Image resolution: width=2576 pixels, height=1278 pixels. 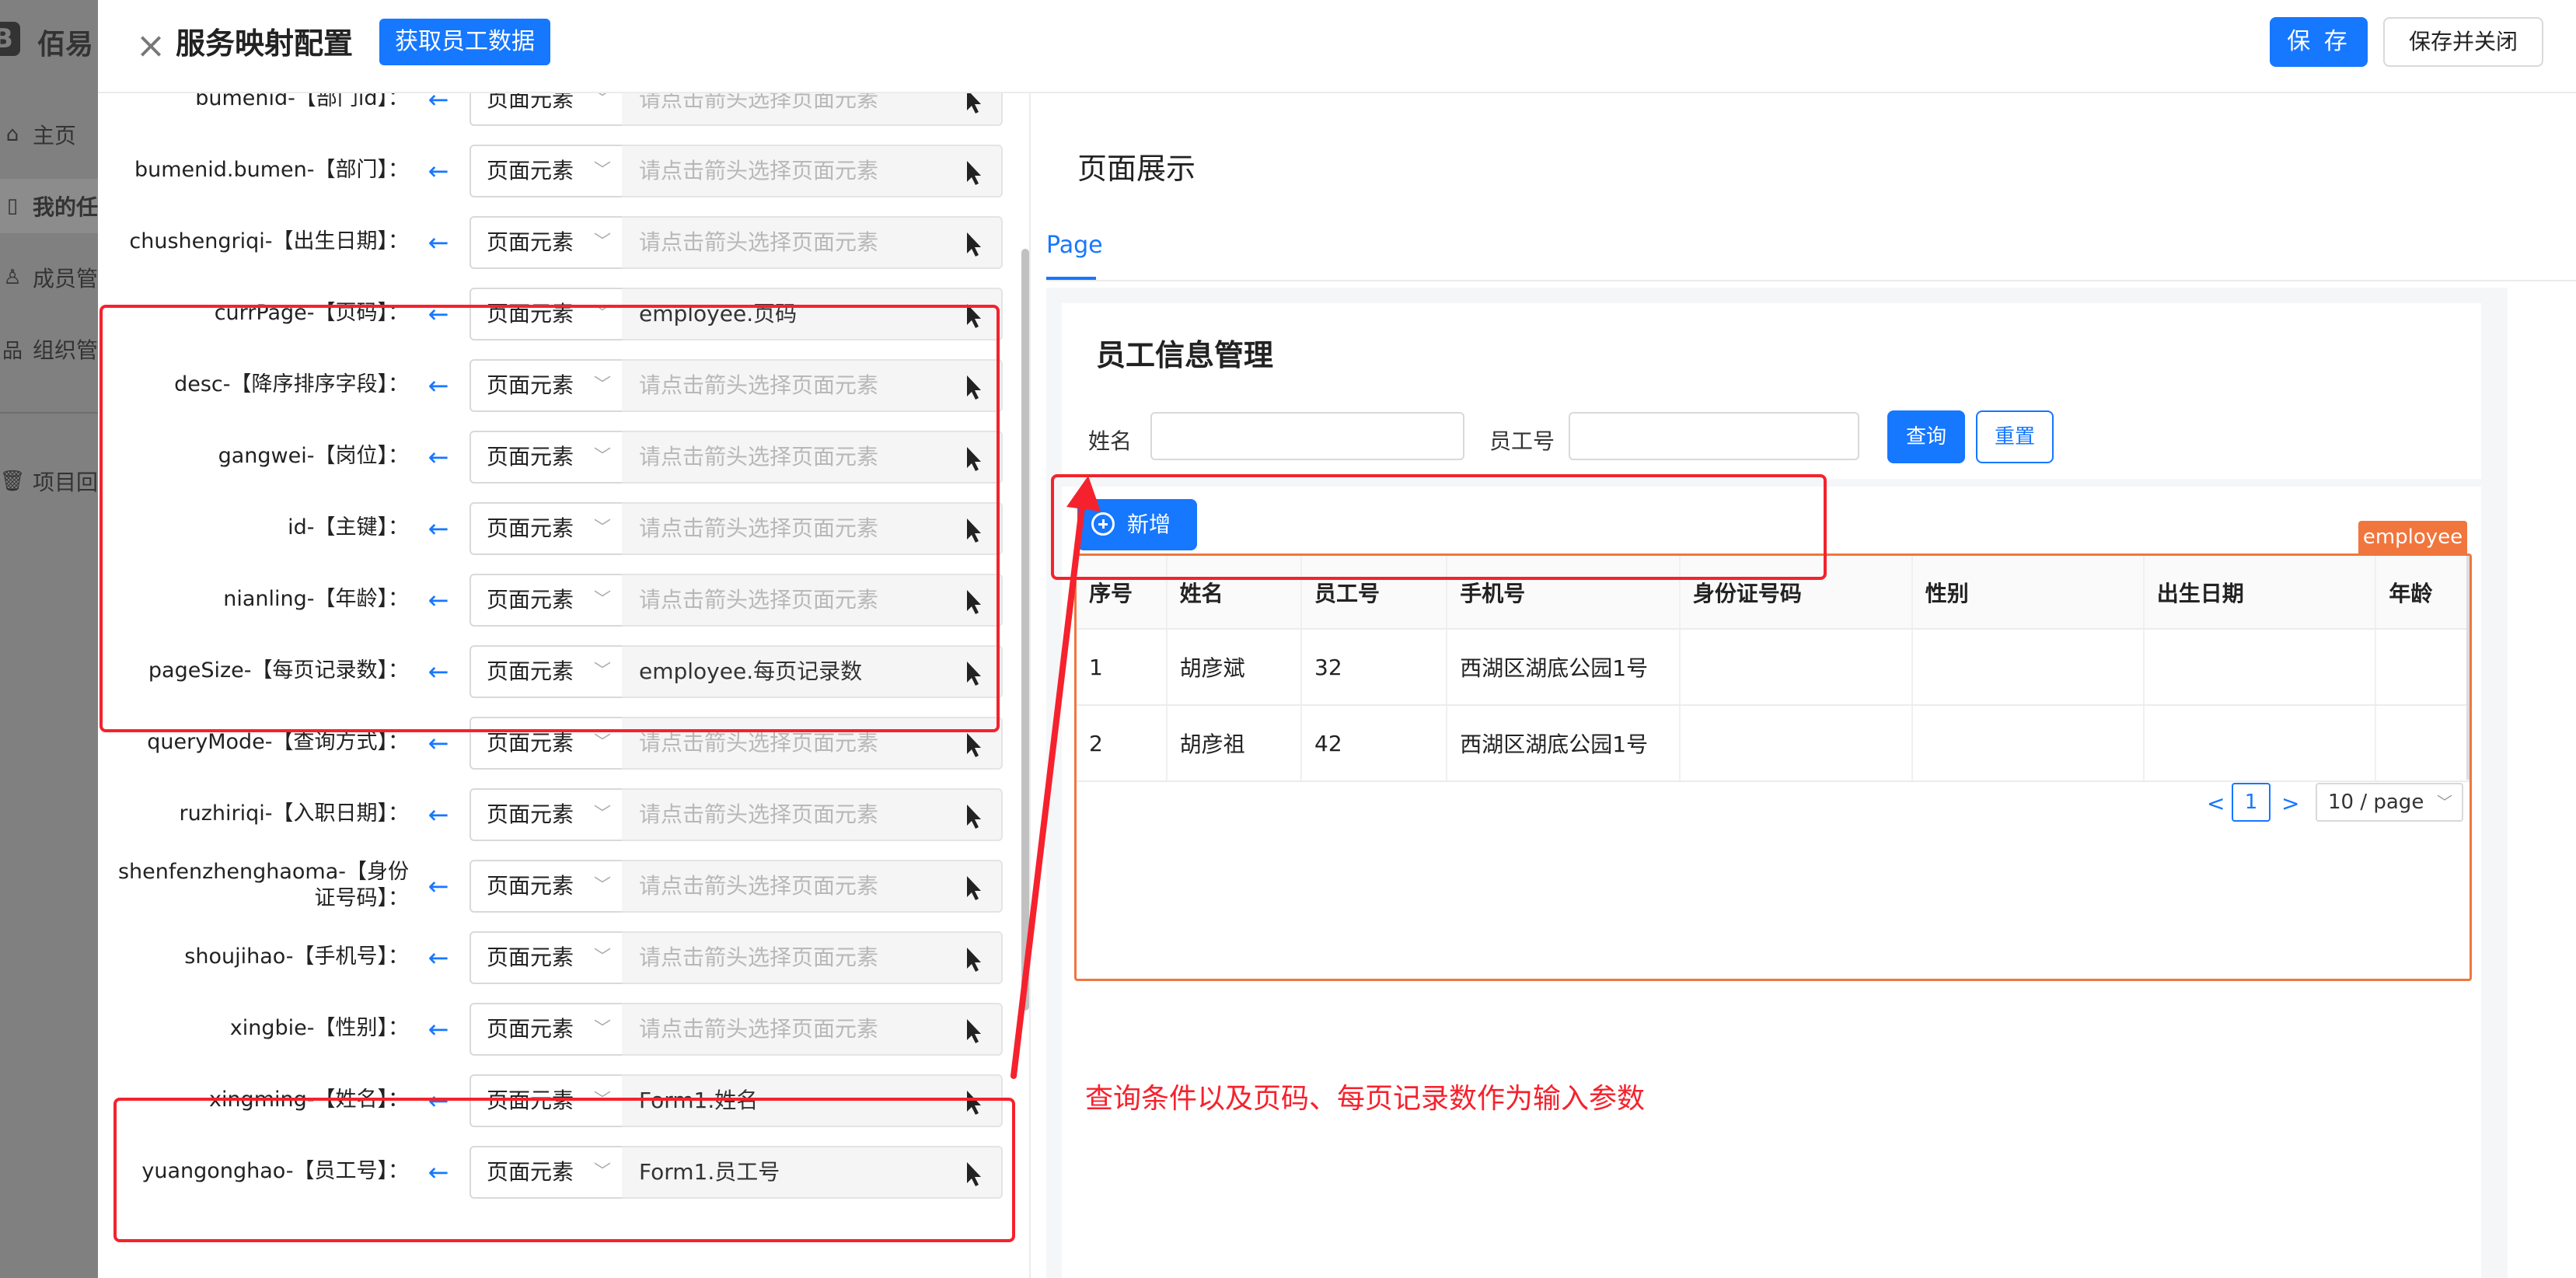 I want to click on close-icon: ×, so click(x=151, y=45).